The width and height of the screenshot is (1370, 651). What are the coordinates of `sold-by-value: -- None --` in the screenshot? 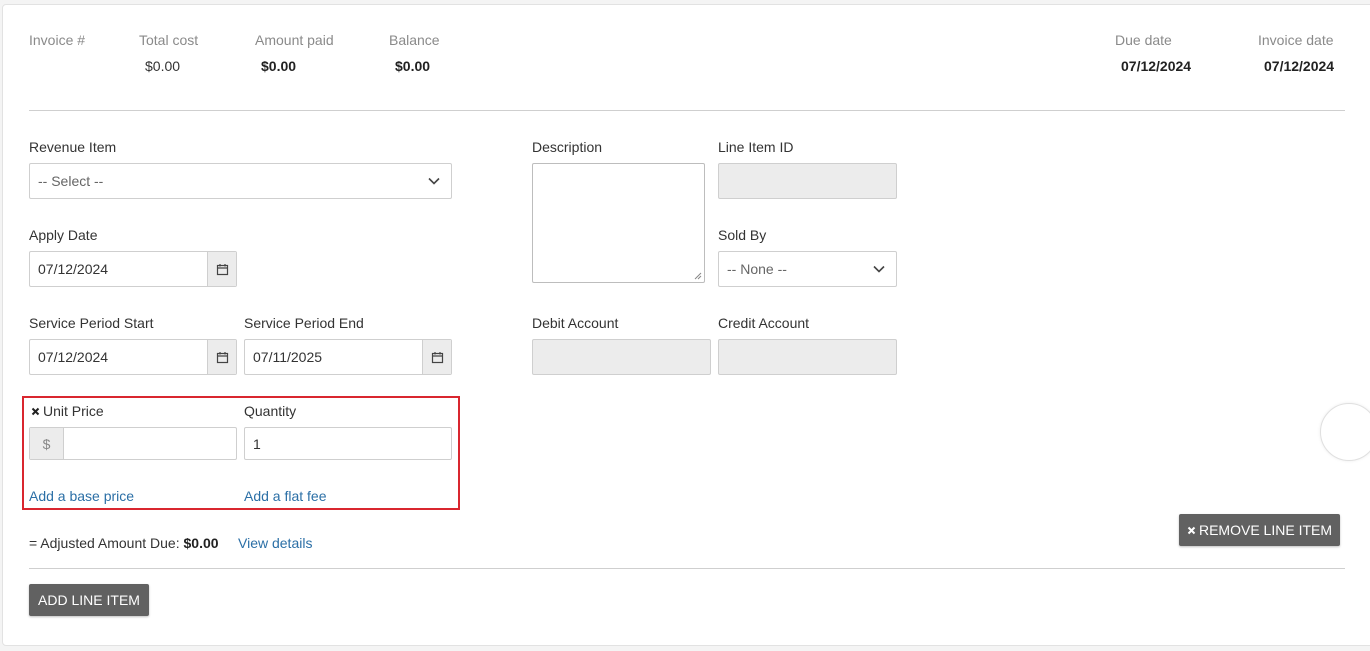 It's located at (757, 269).